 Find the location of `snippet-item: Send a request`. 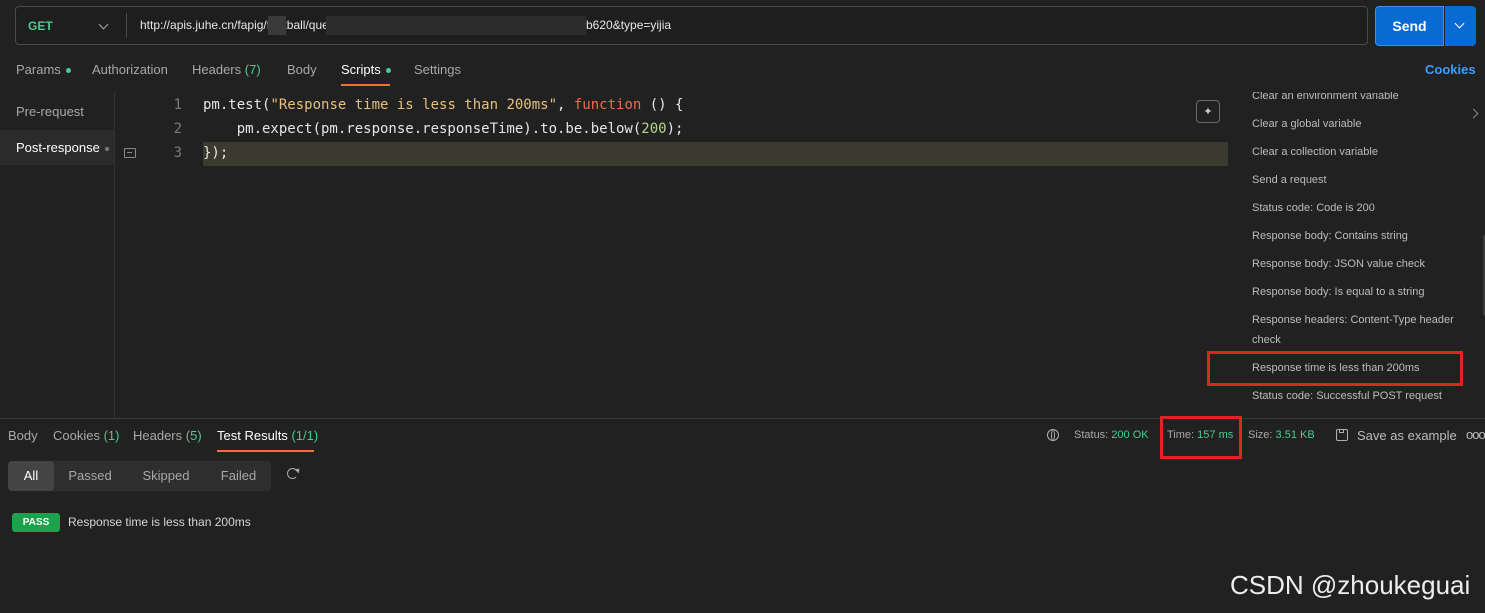

snippet-item: Send a request is located at coordinates (1289, 180).